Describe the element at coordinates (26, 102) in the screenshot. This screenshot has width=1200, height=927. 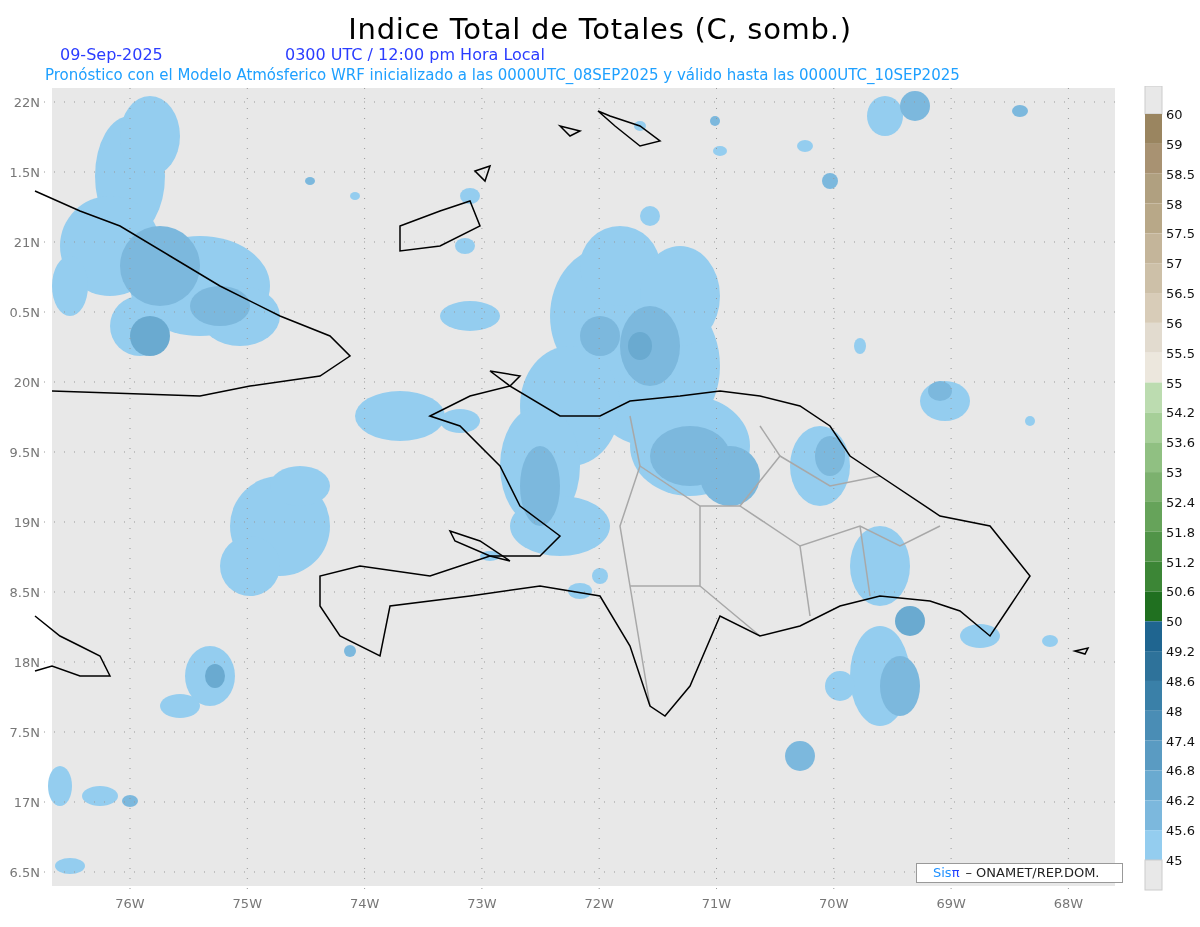
I see `latitude-label: 22N` at that location.